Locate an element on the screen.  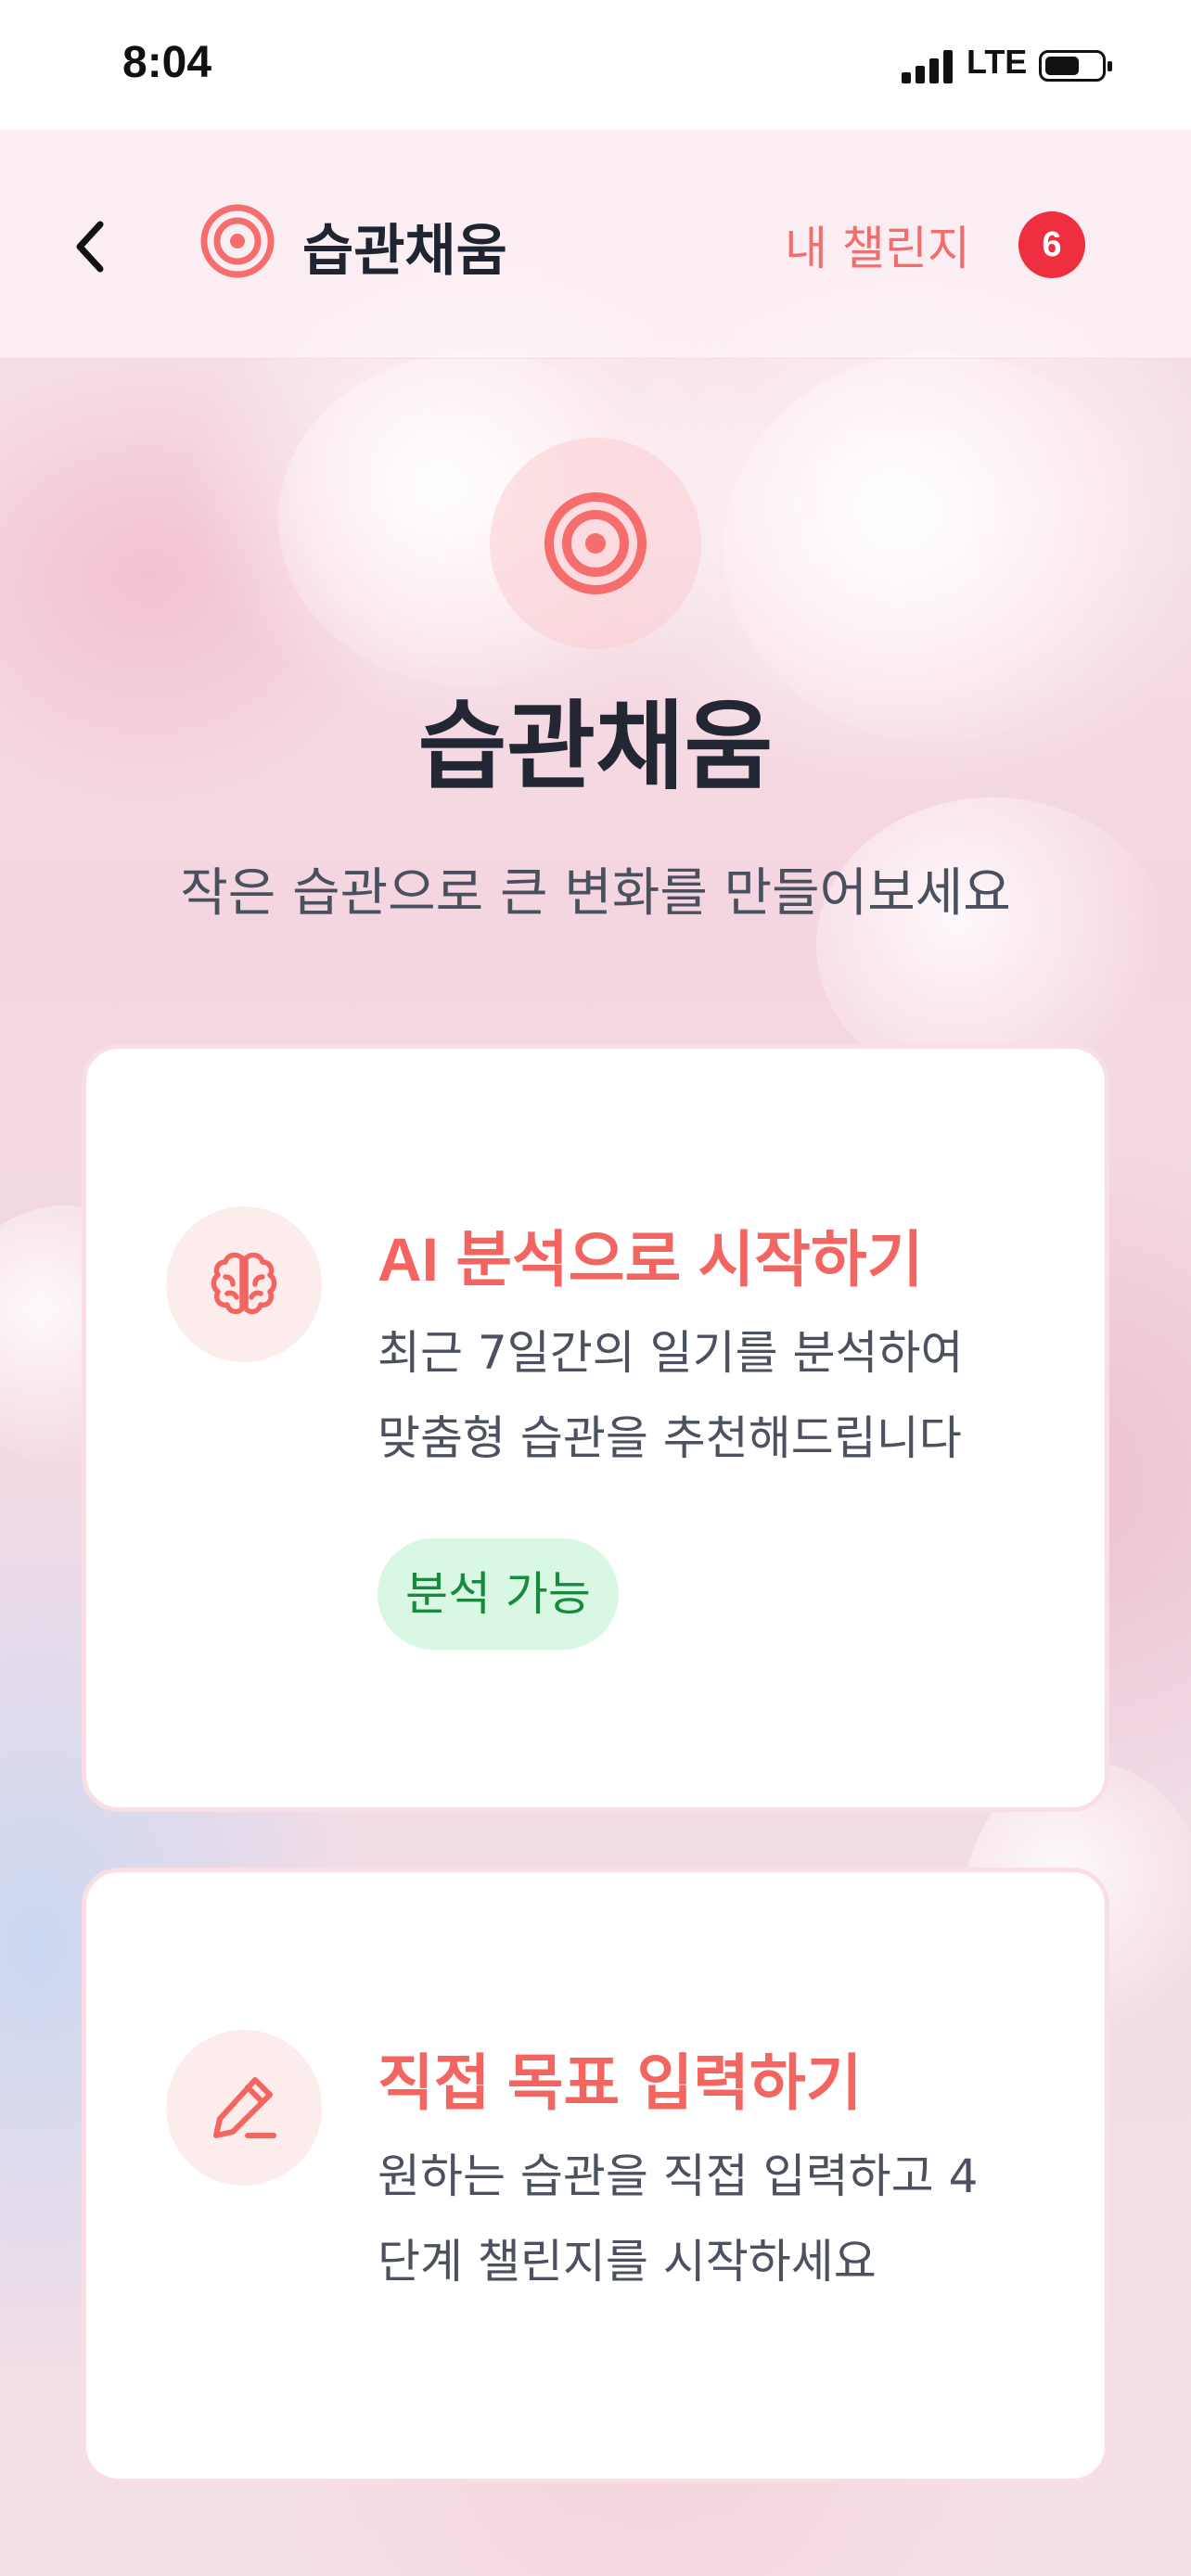
challenge-count-badge: 6 is located at coordinates (1051, 244).